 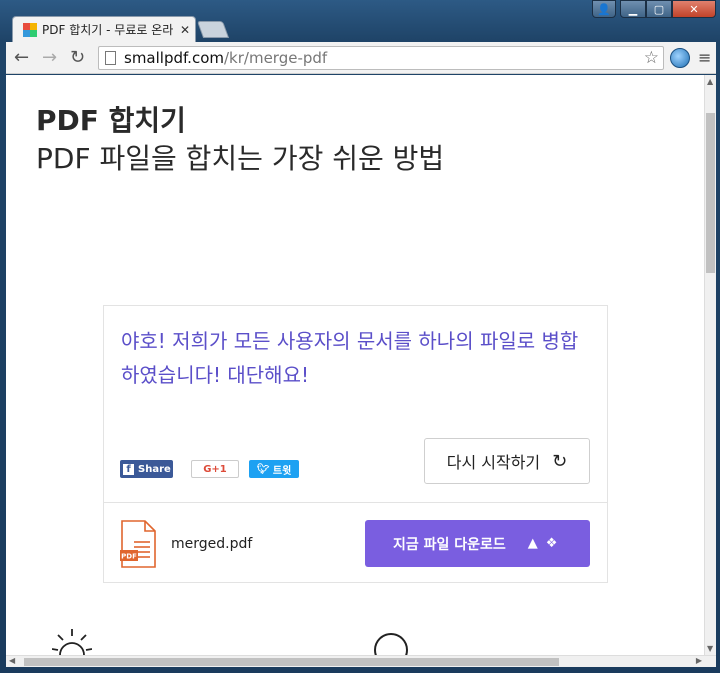 I want to click on close-window-button: ✕, so click(x=694, y=9).